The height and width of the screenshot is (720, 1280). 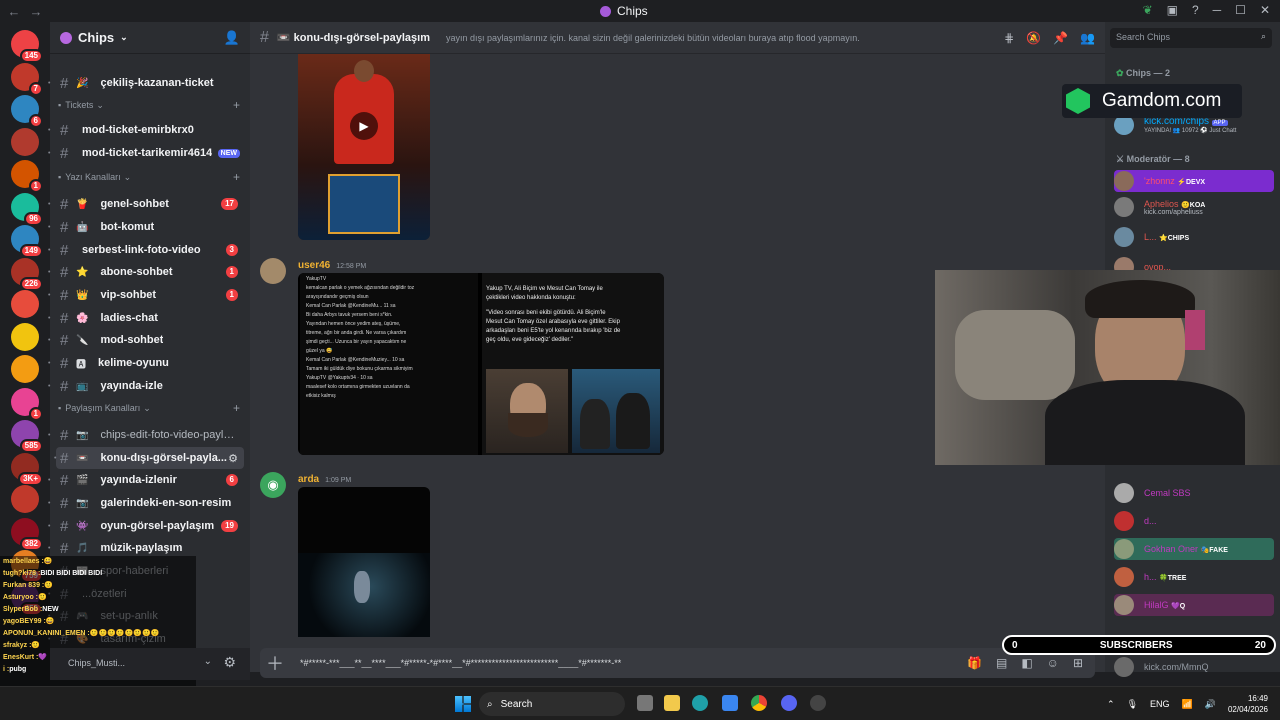 I want to click on member-item: kick.com/MmnQ, so click(x=1161, y=667).